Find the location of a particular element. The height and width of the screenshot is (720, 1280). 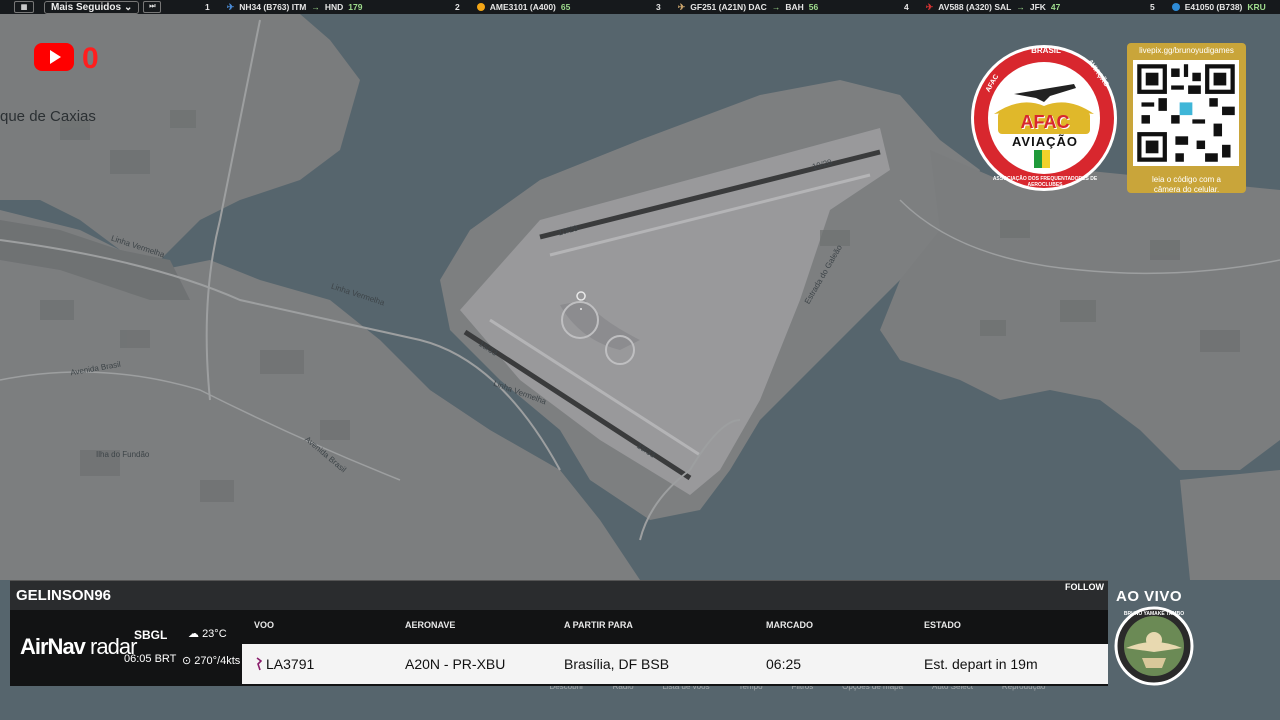

ticker-dest: BAH is located at coordinates (794, 7).